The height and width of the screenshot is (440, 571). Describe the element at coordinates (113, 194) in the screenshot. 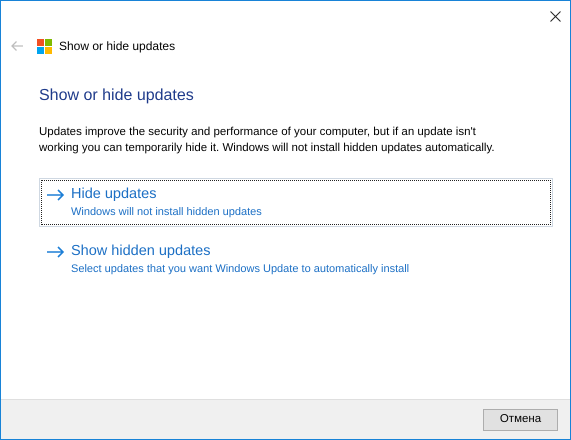

I see `option-title: Hide updates` at that location.